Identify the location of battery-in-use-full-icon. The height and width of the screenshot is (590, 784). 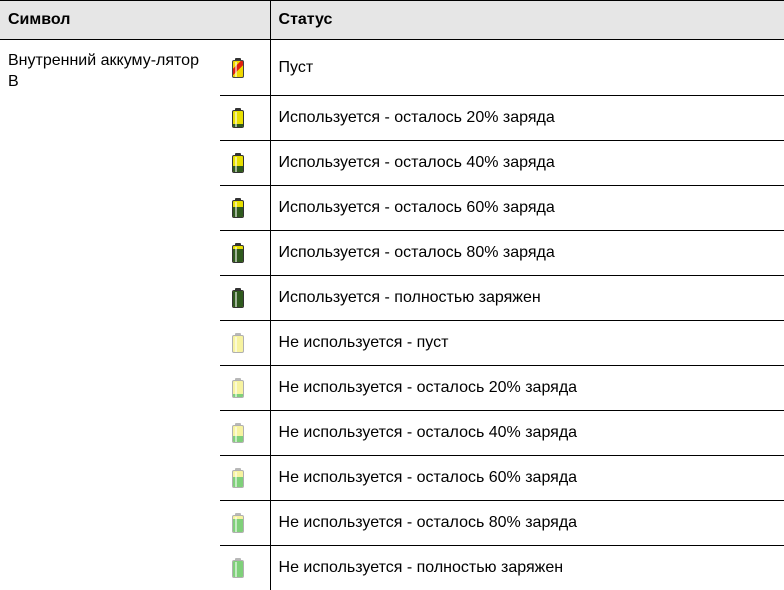
(238, 298).